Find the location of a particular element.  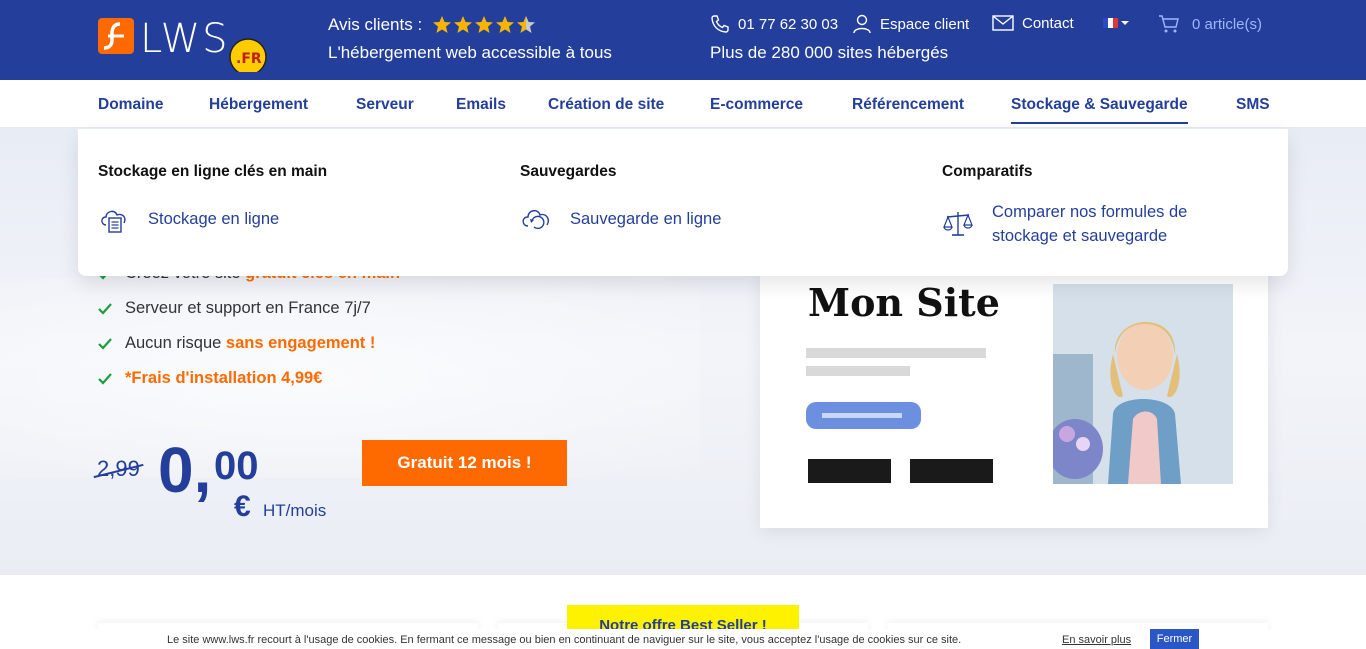

link-label: Stockage en ligne is located at coordinates (214, 219).